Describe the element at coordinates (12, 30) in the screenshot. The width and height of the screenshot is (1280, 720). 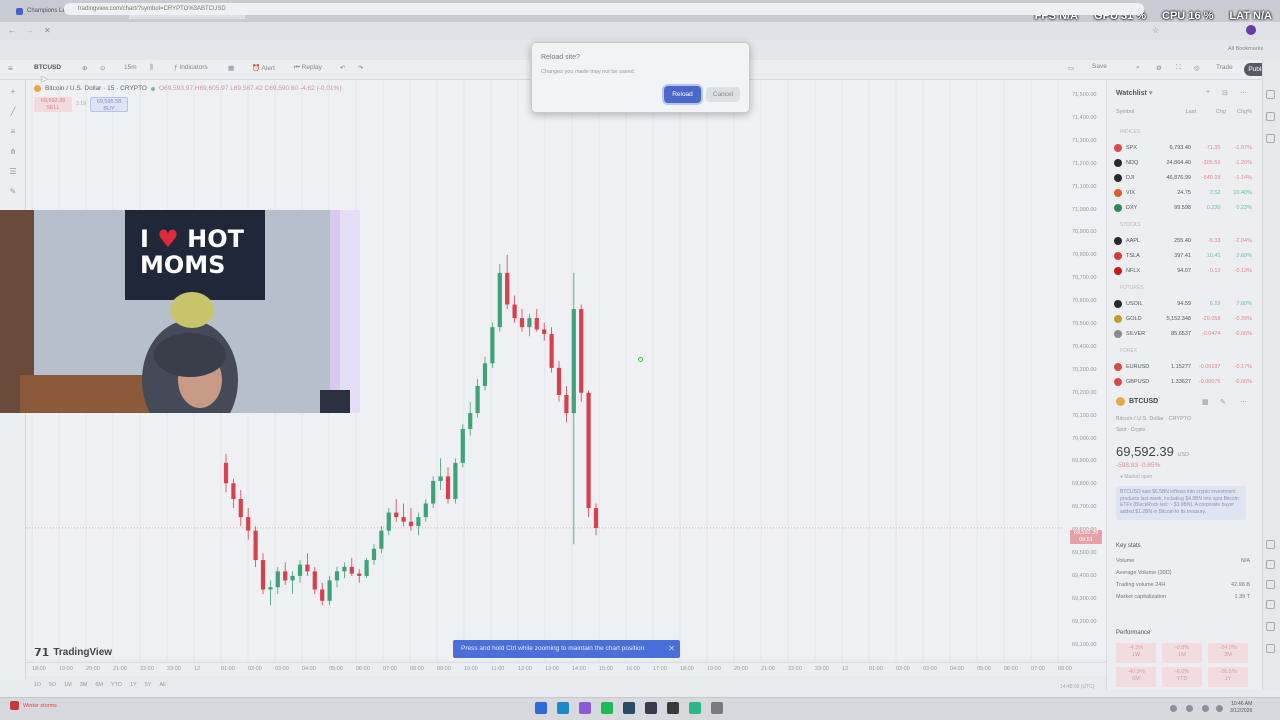
I see `back-icon: ←` at that location.